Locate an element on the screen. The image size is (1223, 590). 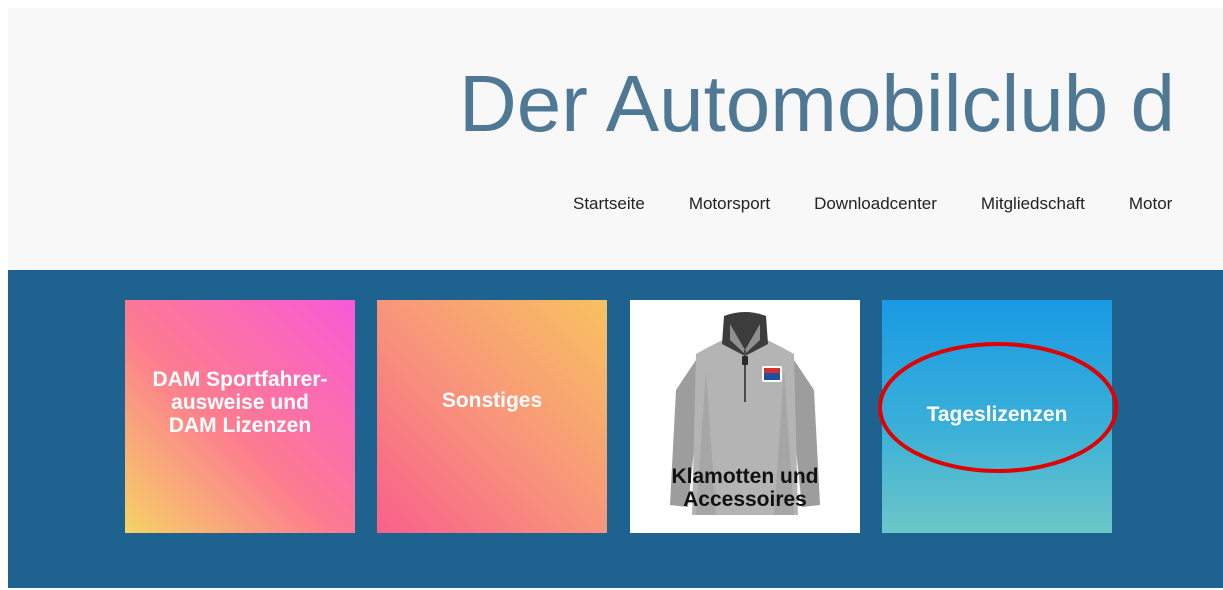
nav-item-startseite: Startseite is located at coordinates (605, 204).